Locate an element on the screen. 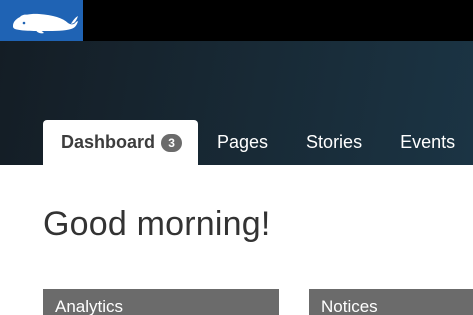  notification-count-badge: 3 is located at coordinates (172, 142).